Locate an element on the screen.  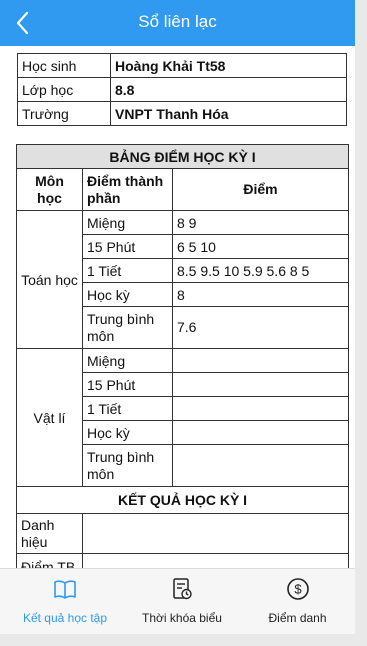
info-row-student: Học sinh Hoàng Khải Tt58 is located at coordinates (182, 65).